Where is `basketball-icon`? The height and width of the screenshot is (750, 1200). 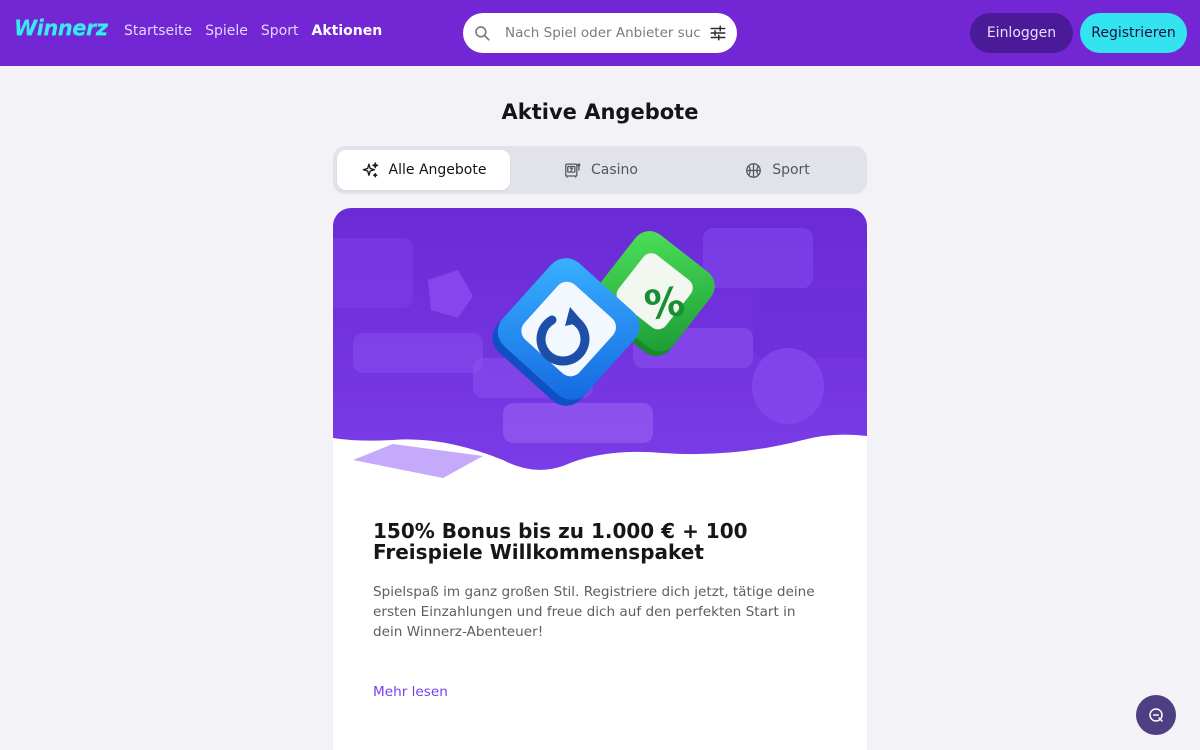 basketball-icon is located at coordinates (754, 170).